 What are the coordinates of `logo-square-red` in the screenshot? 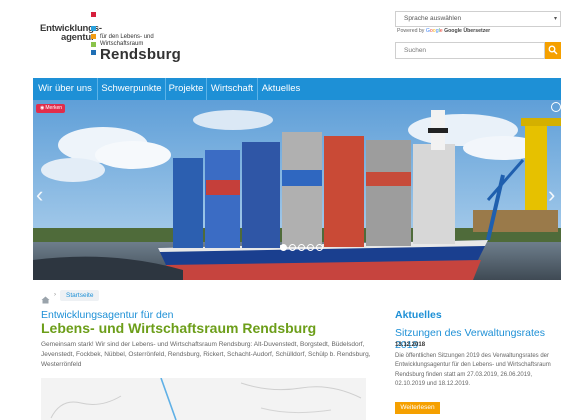 It's located at (93, 14).